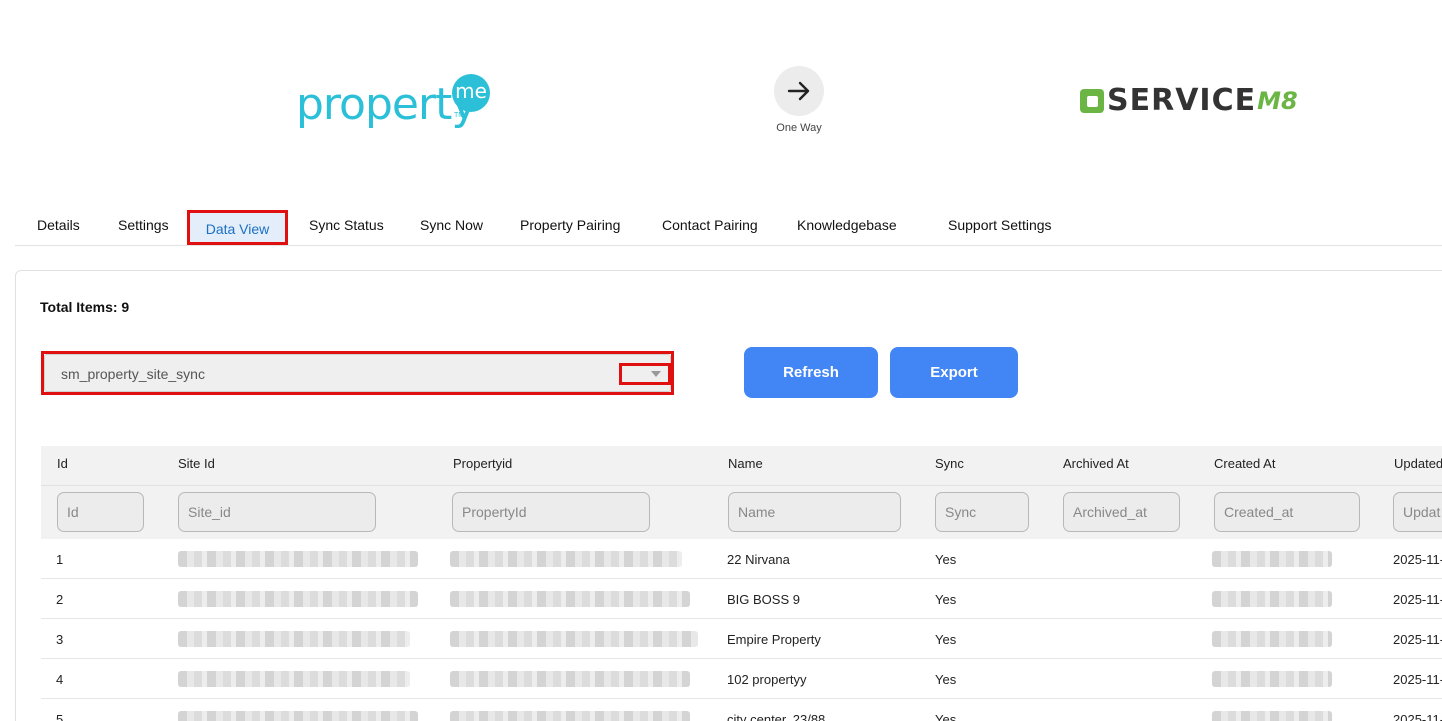 This screenshot has height=721, width=1442. Describe the element at coordinates (459, 115) in the screenshot. I see `propertyme-logo-tm: TM` at that location.